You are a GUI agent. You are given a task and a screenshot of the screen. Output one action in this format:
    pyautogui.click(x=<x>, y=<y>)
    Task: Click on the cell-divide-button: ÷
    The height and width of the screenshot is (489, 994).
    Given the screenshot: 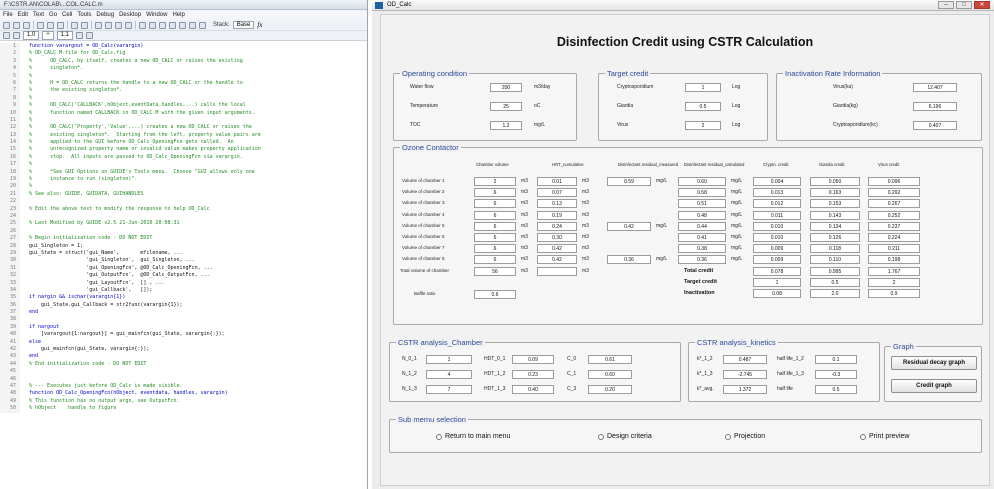 What is the action you would take?
    pyautogui.click(x=48, y=35)
    